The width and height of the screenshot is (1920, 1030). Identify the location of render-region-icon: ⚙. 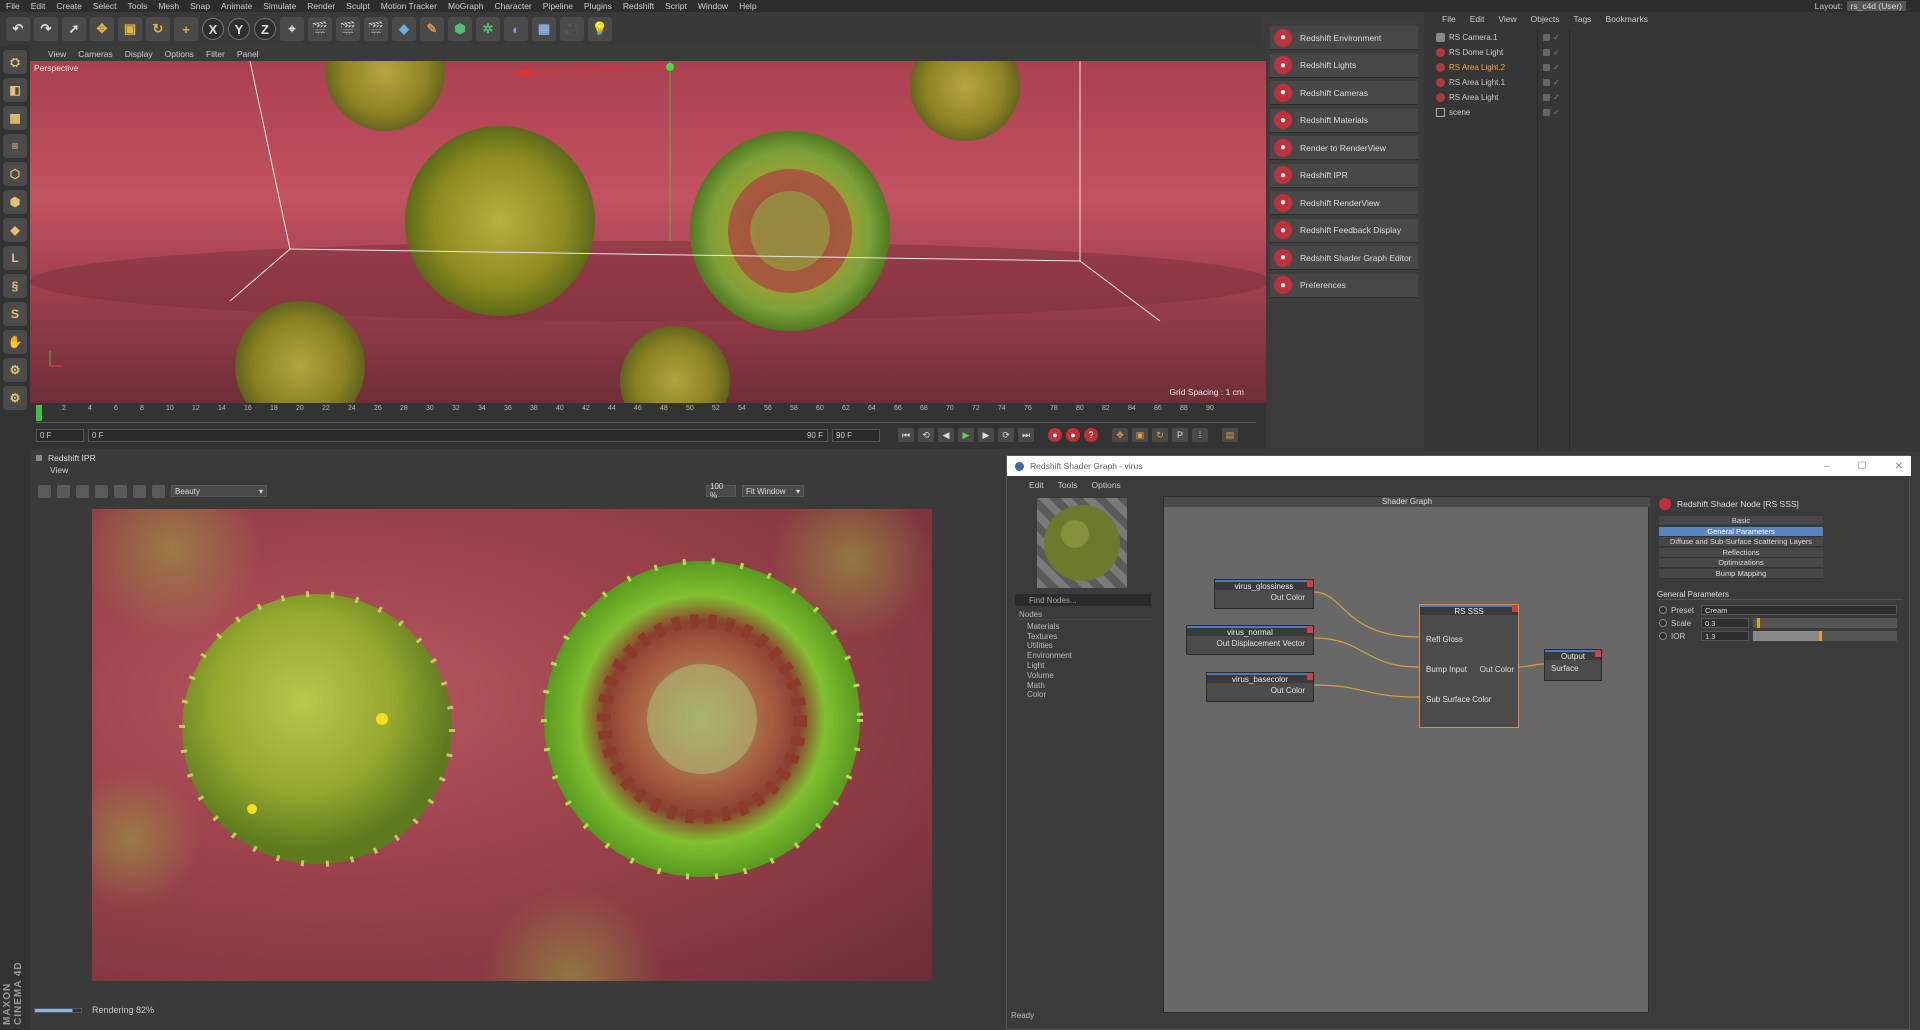
(15, 398).